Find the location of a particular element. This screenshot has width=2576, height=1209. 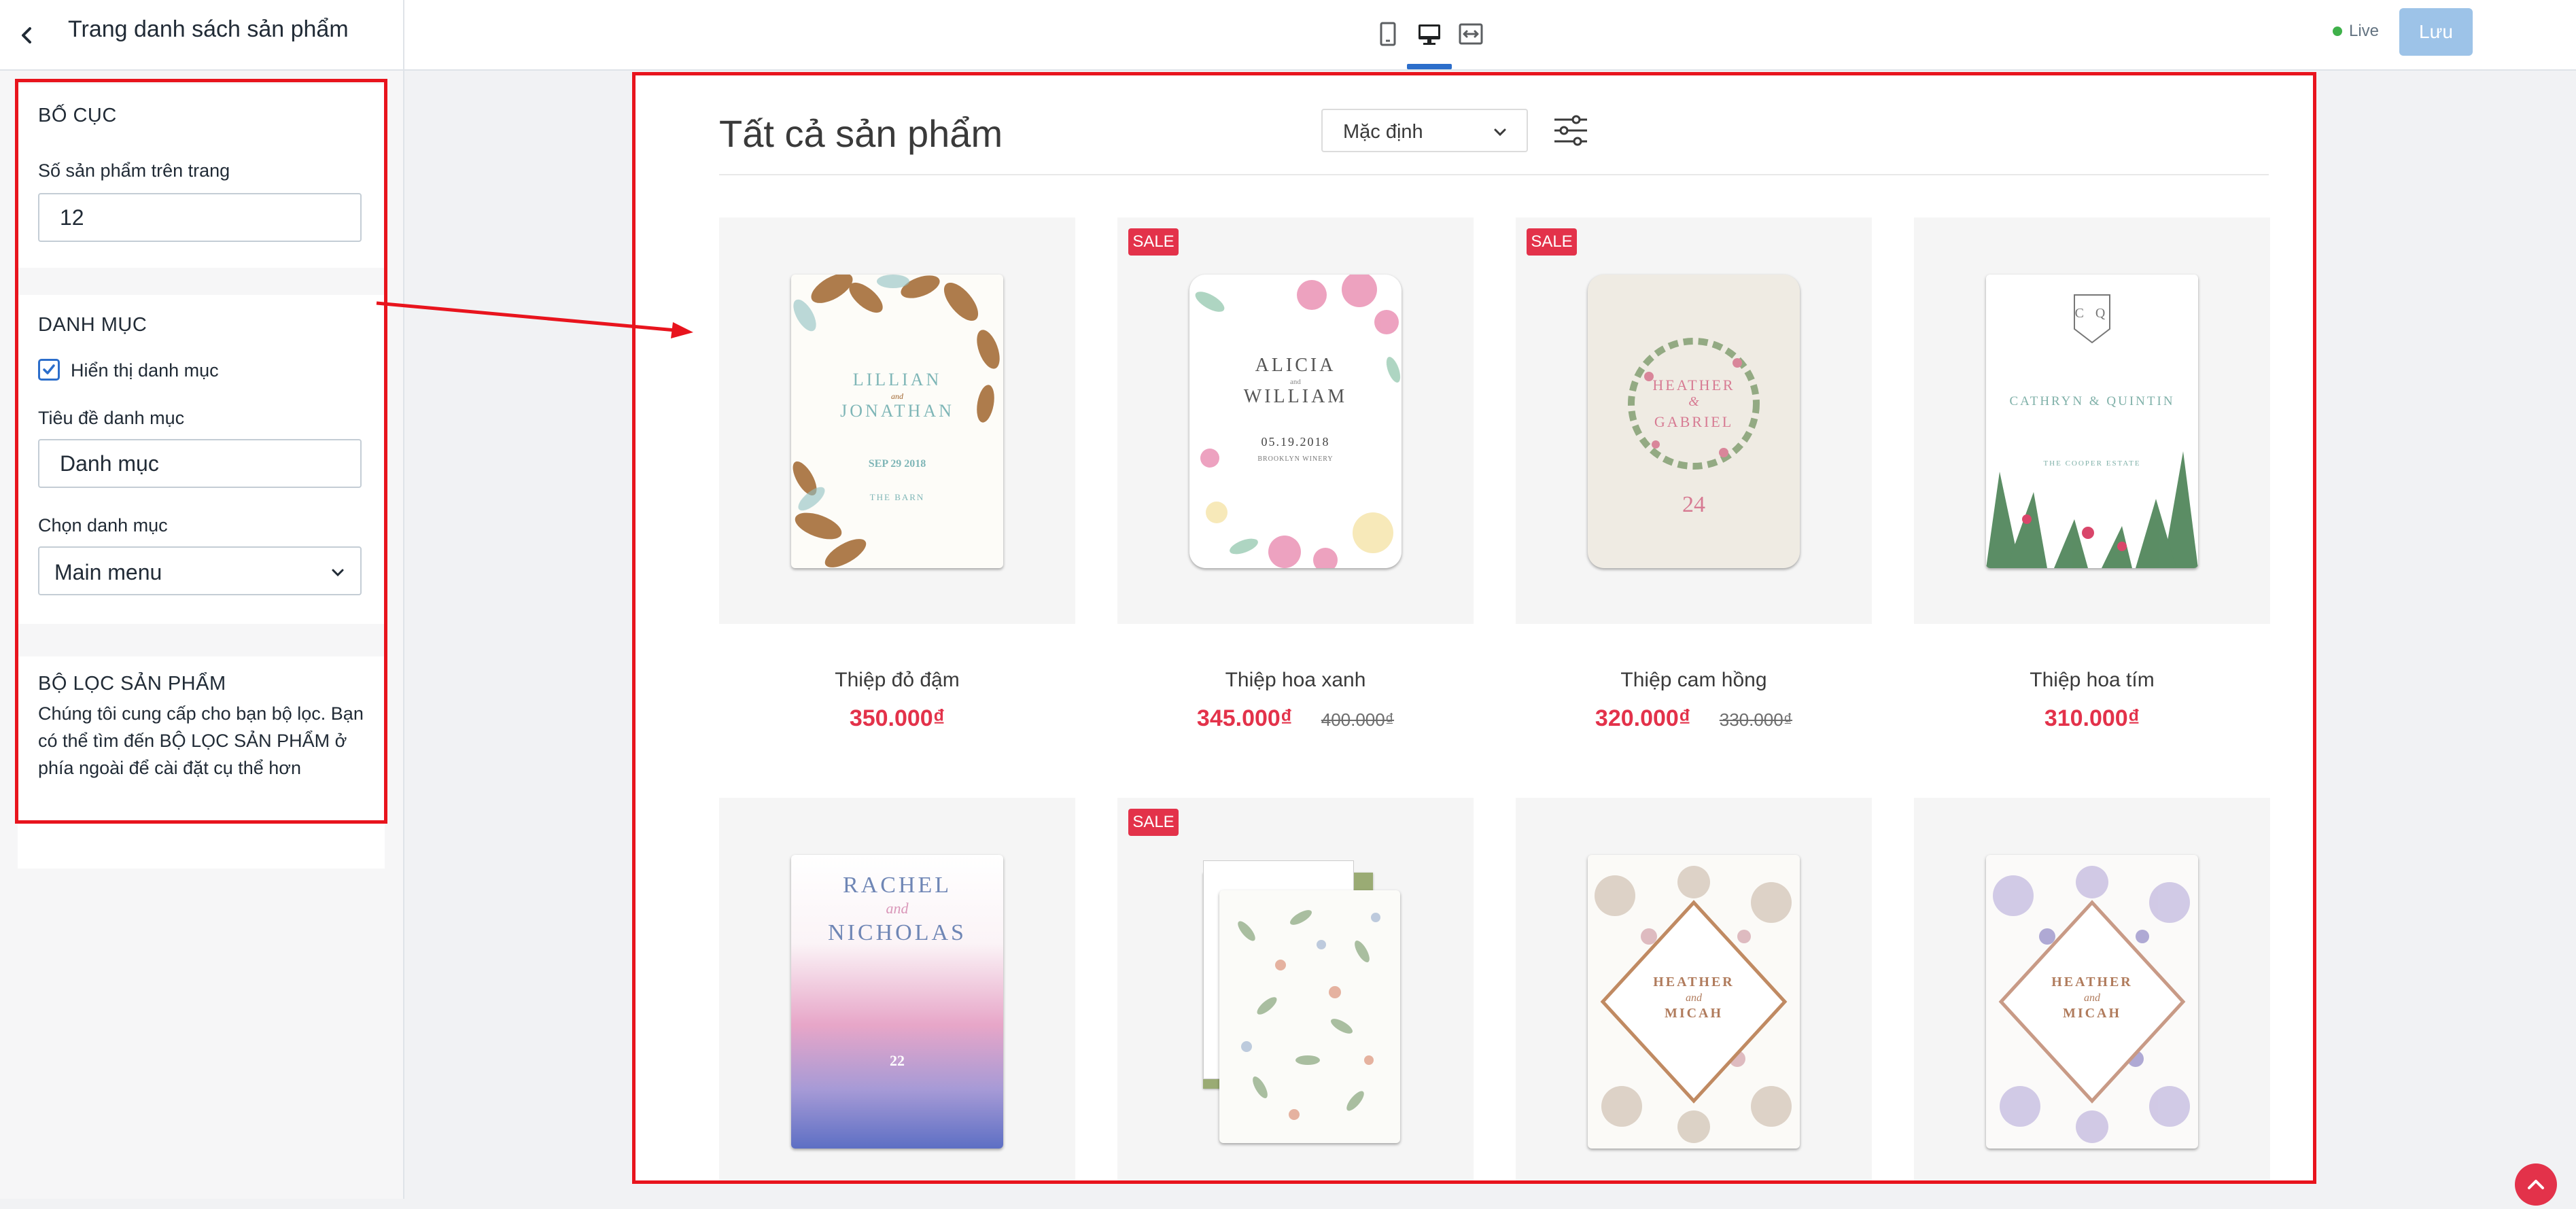

invite-text: GABRIEL is located at coordinates (1694, 421).